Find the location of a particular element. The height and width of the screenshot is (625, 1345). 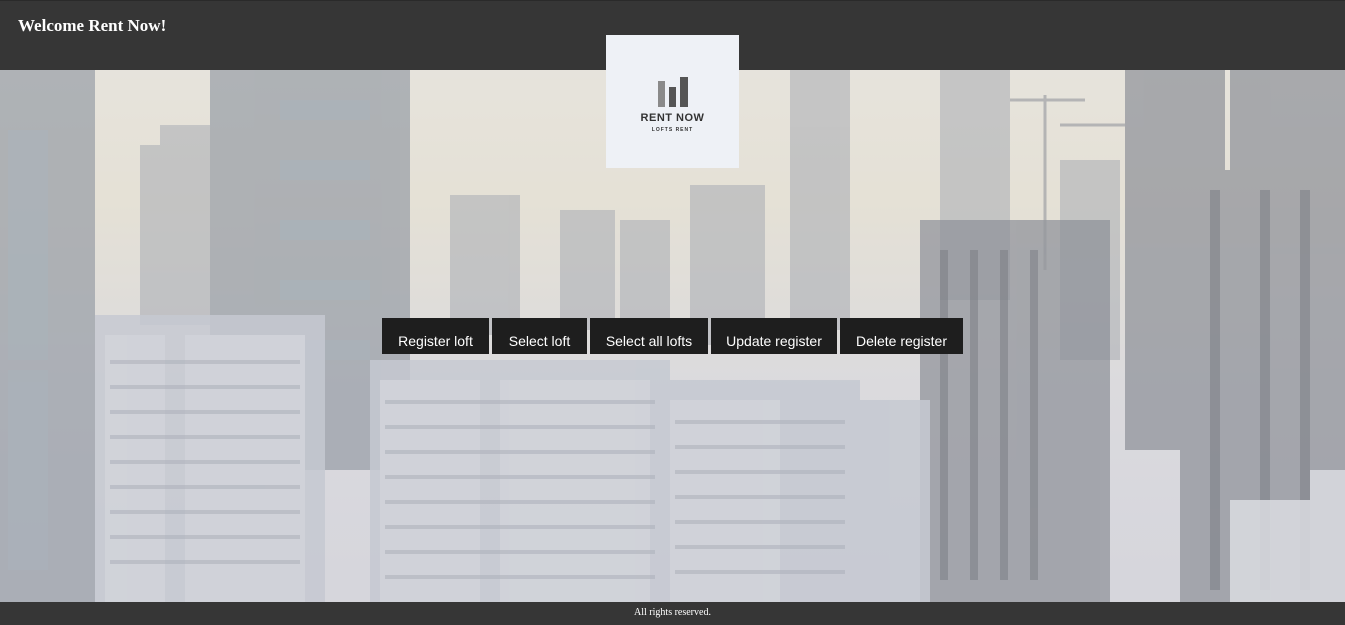

page-title: Welcome Rent Now! is located at coordinates (92, 25).